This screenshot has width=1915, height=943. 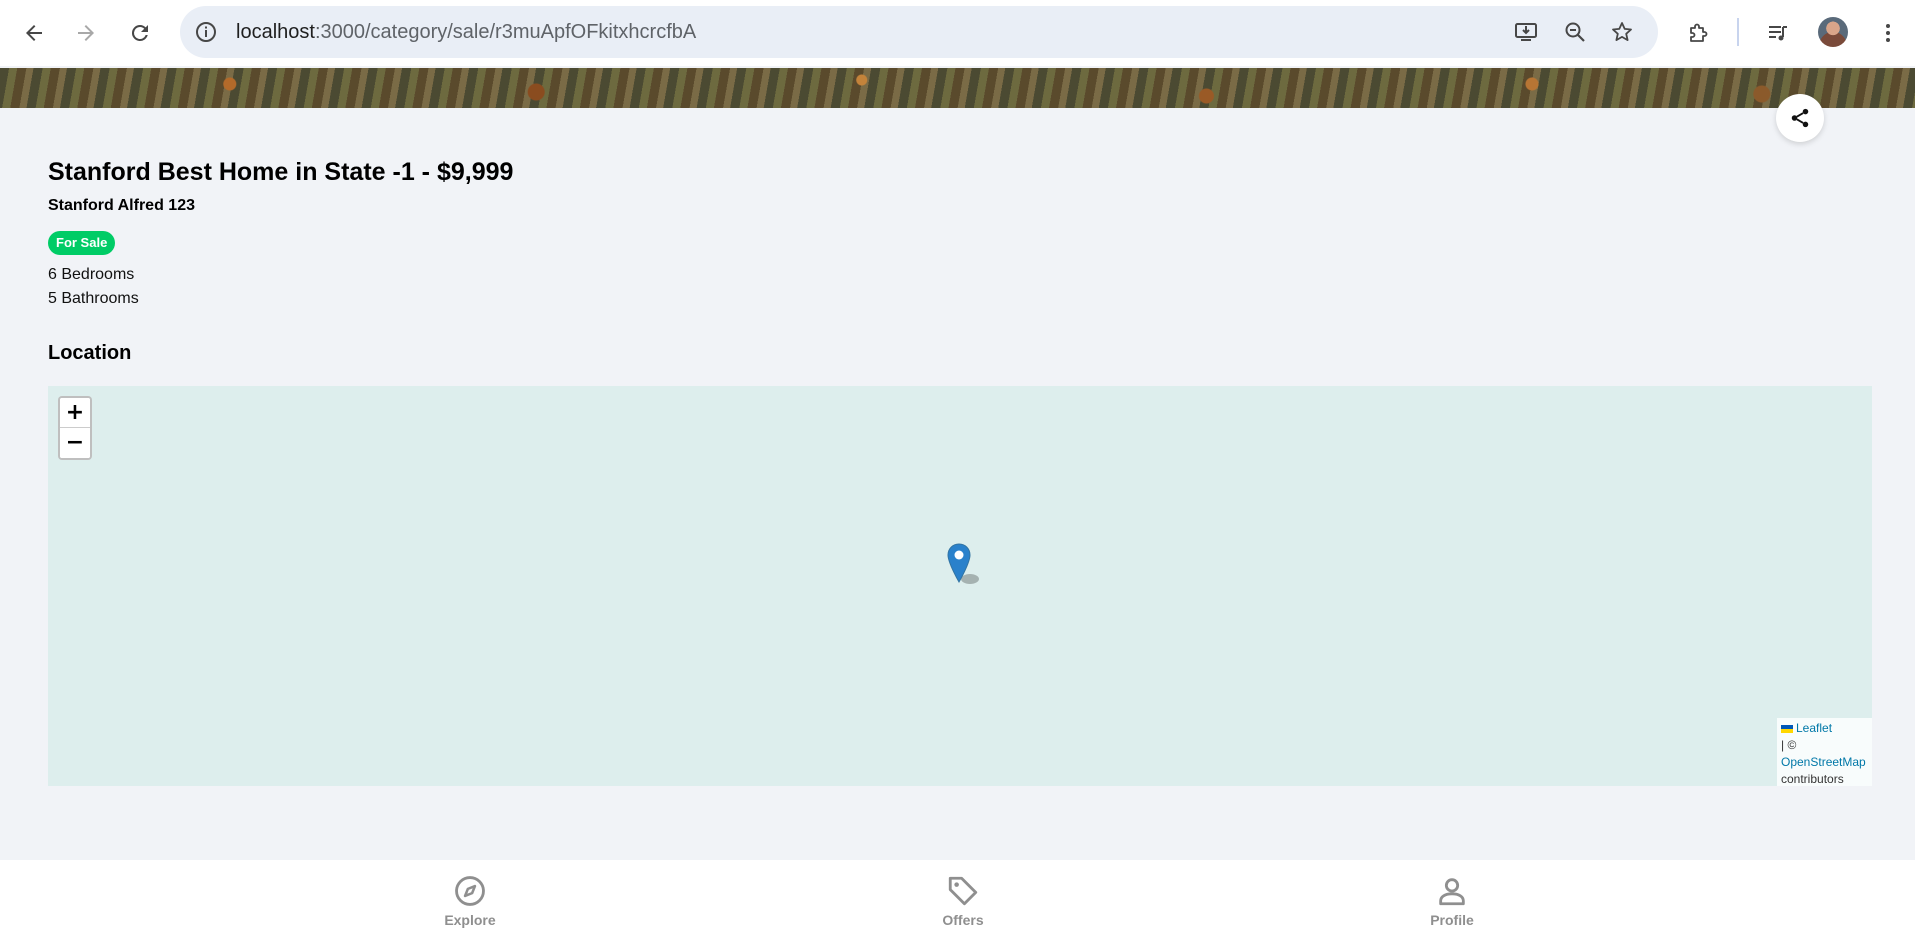 I want to click on reload-button, so click(x=140, y=33).